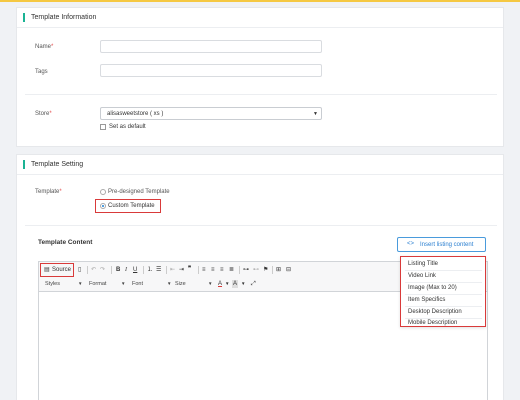  Describe the element at coordinates (260, 1) in the screenshot. I see `top-accent-line` at that location.